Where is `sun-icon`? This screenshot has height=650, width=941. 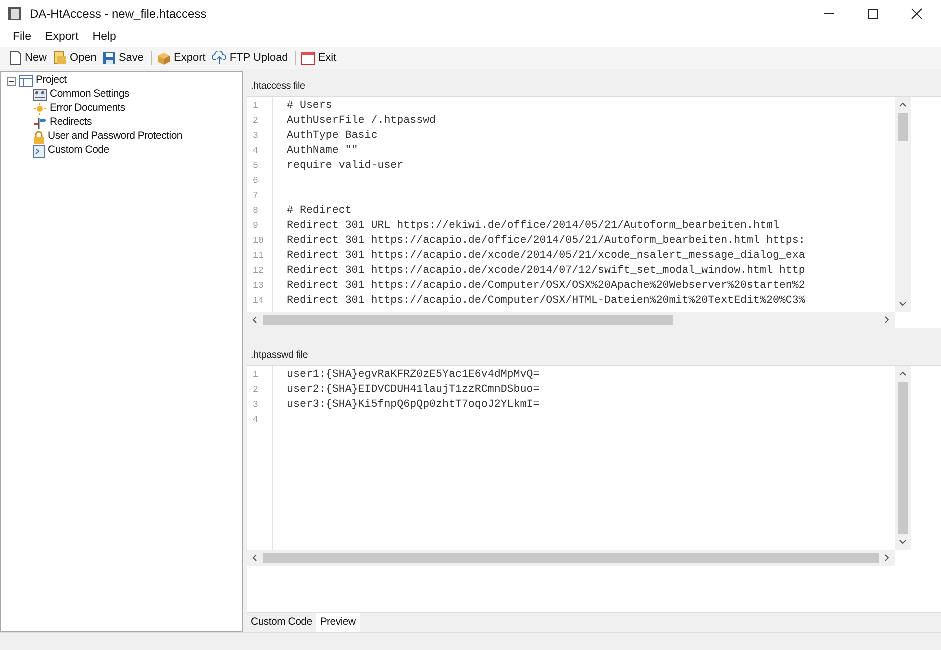 sun-icon is located at coordinates (40, 109).